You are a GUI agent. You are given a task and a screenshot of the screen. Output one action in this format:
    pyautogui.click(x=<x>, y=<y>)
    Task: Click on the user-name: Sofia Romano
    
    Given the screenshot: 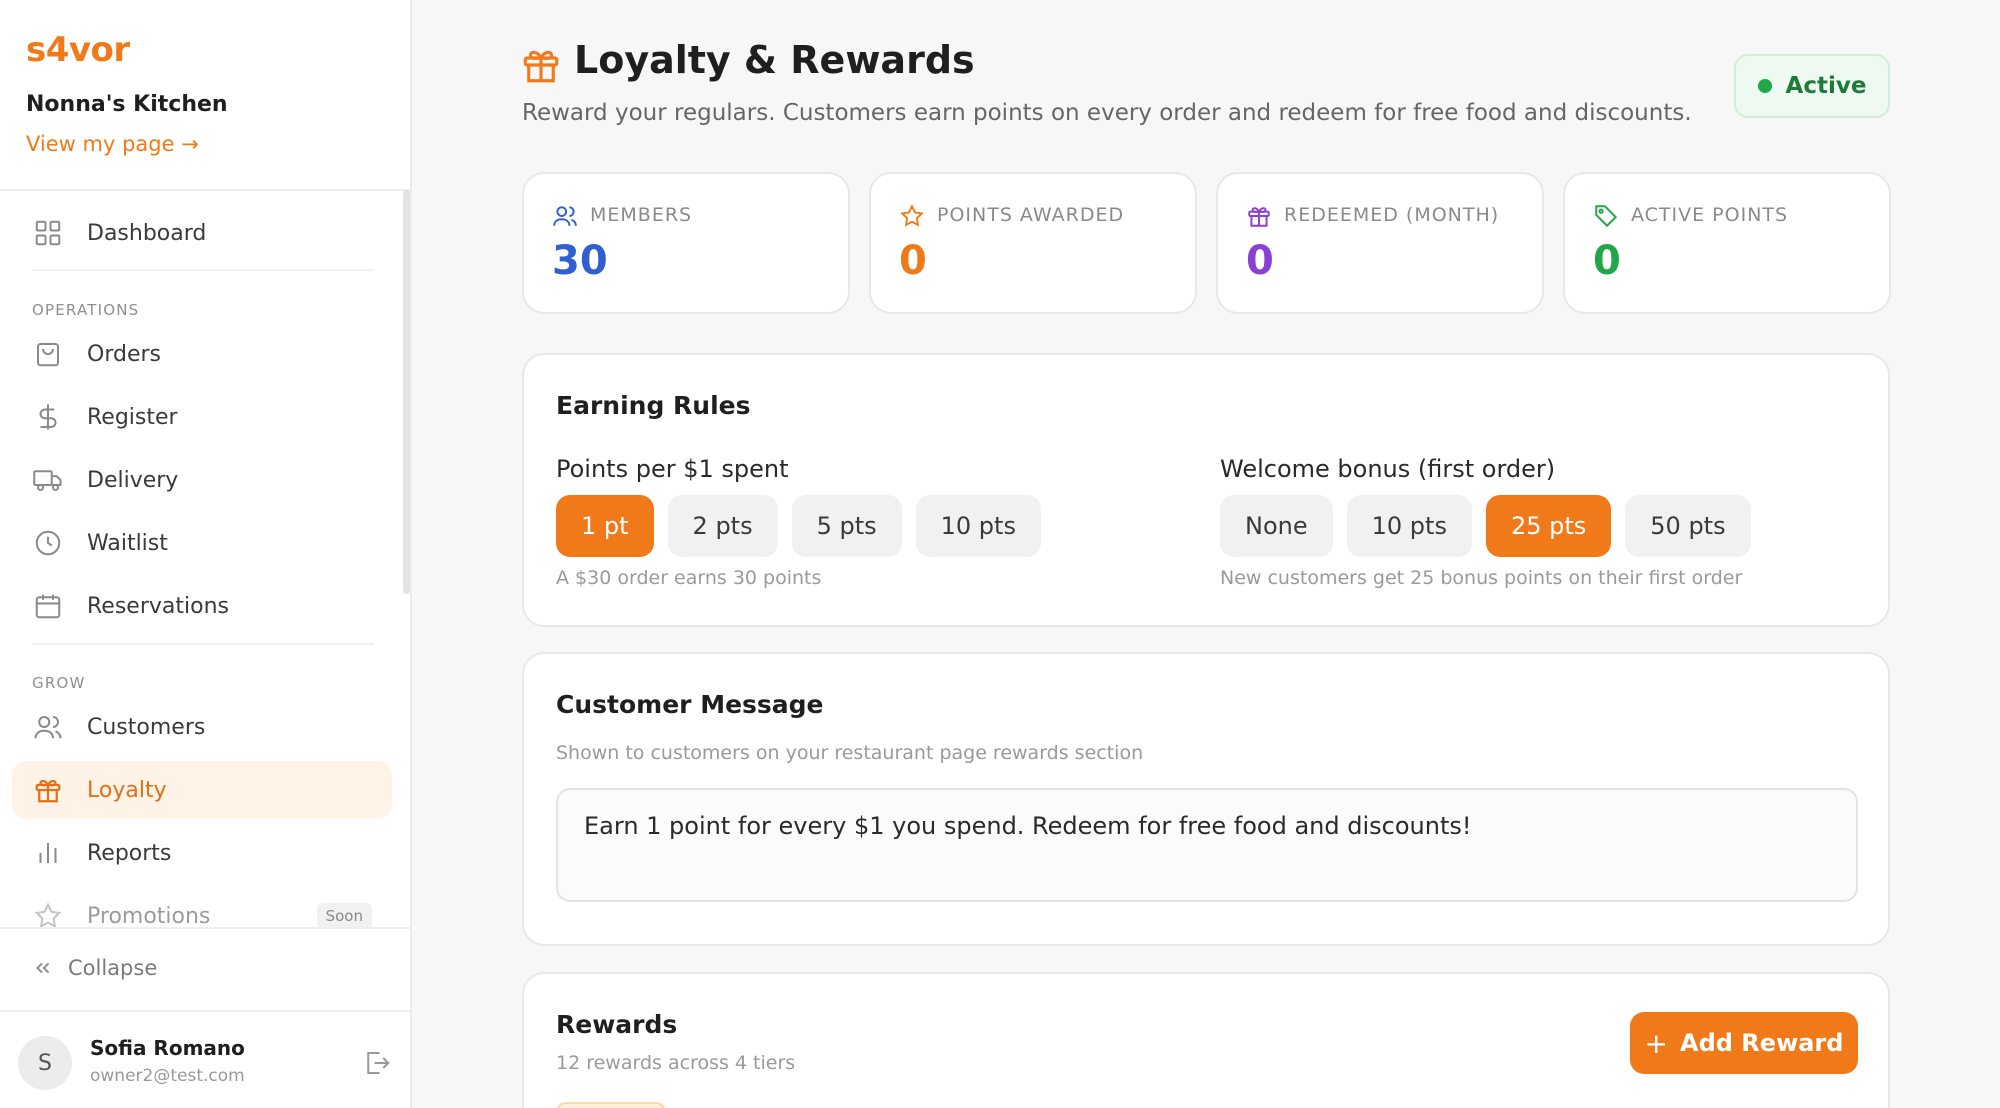 What is the action you would take?
    pyautogui.click(x=167, y=1048)
    